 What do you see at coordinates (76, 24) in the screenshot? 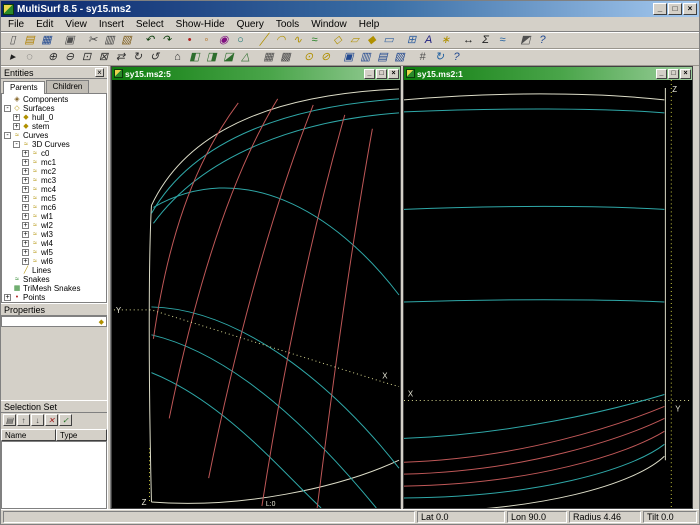
I see `menu-item: View` at bounding box center [76, 24].